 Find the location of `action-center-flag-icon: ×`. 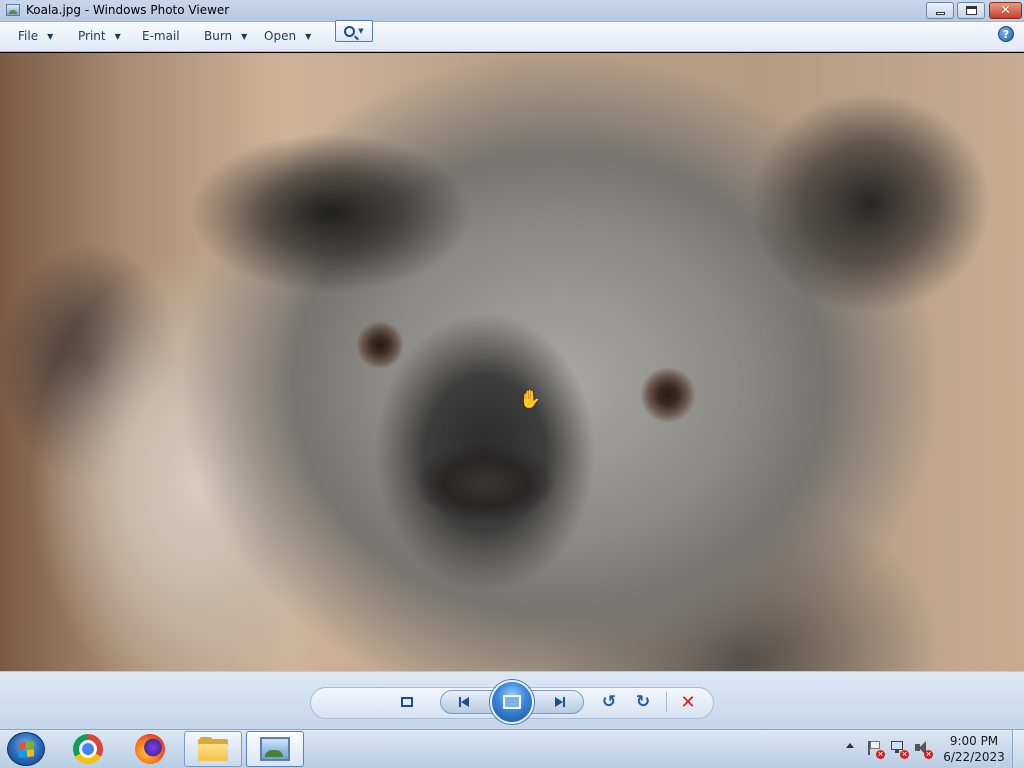

action-center-flag-icon: × is located at coordinates (875, 749).